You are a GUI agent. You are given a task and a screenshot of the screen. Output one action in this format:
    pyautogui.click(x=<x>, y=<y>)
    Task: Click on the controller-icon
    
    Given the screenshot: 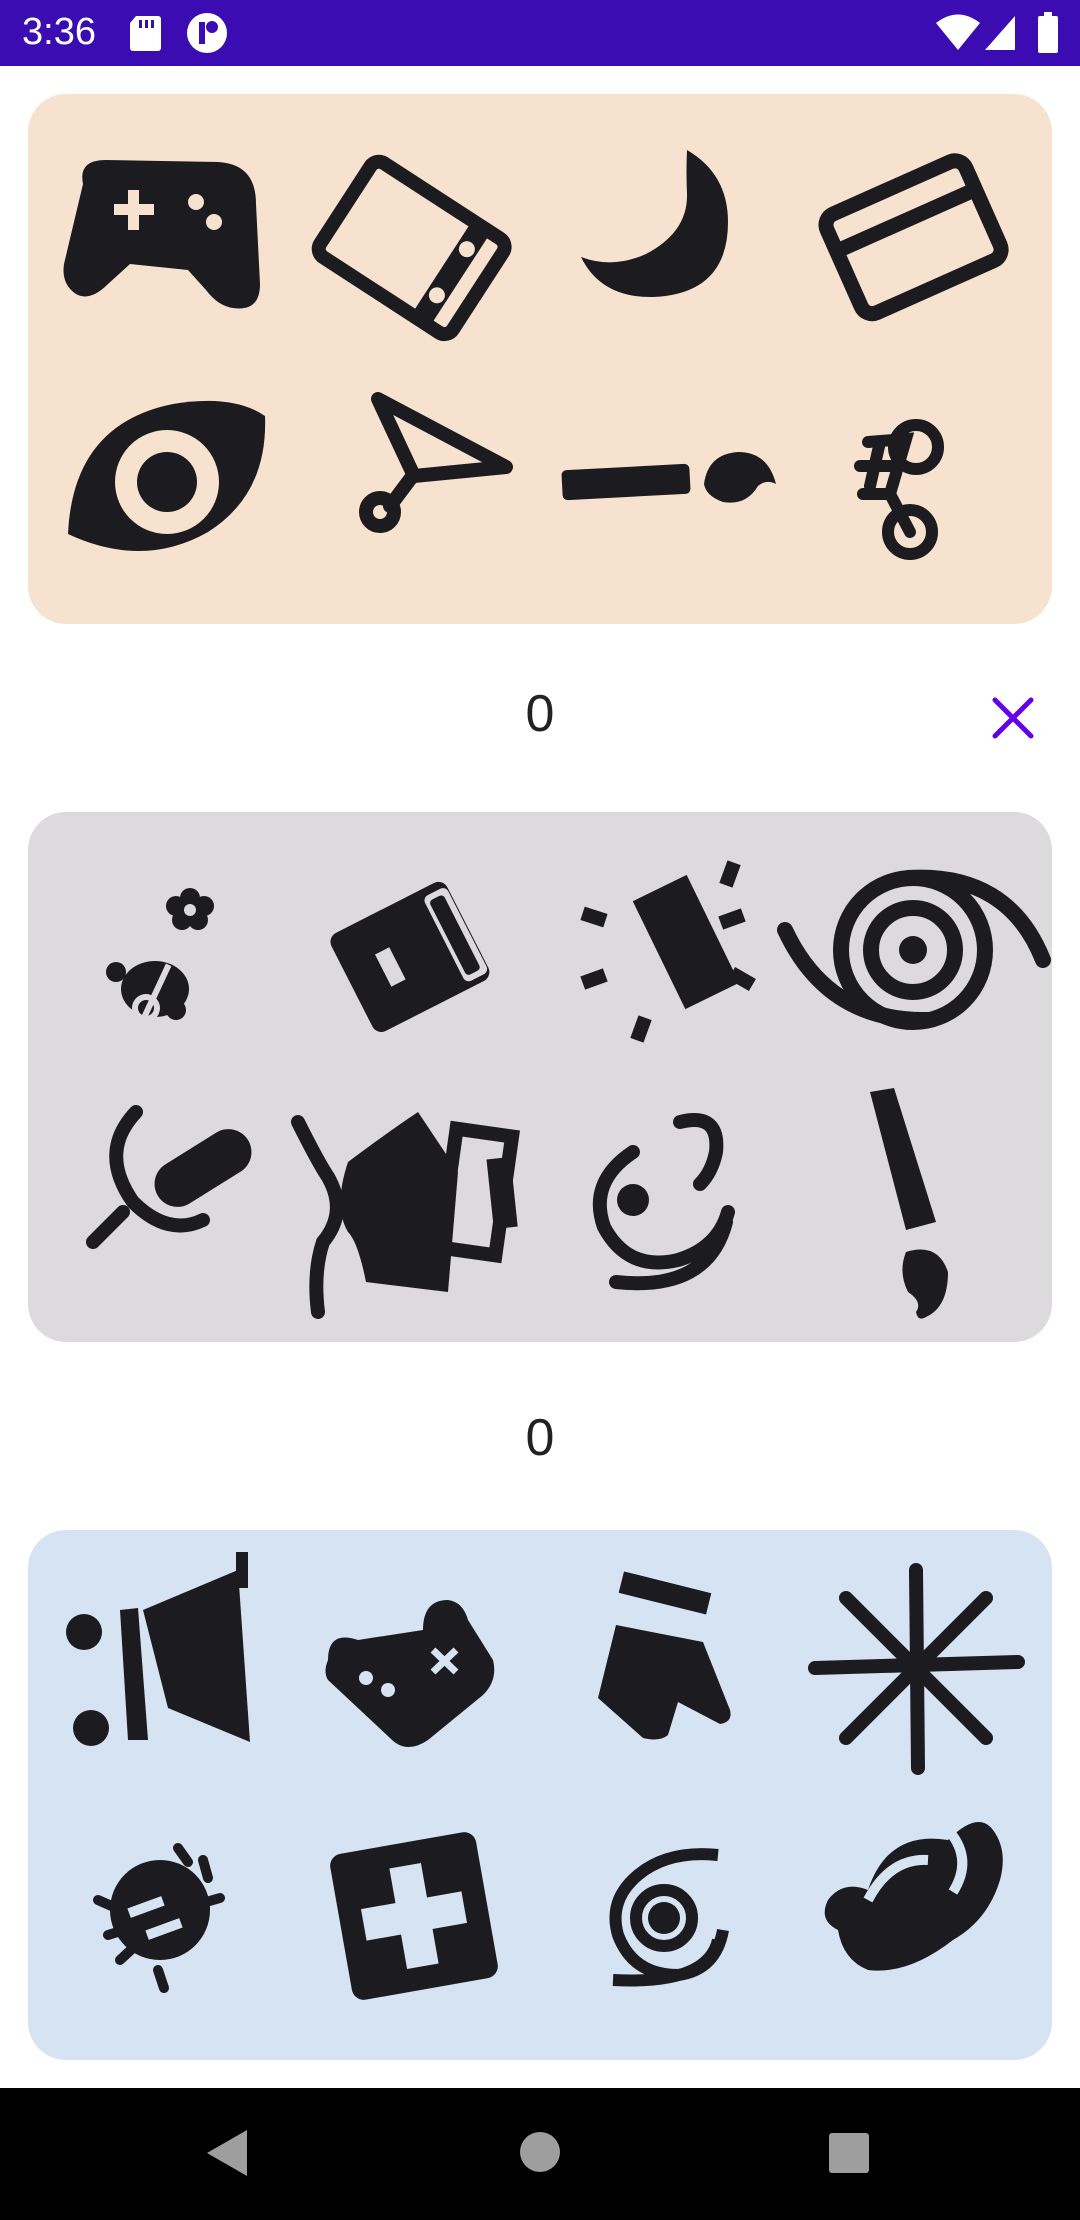 What is the action you would take?
    pyautogui.click(x=410, y=1674)
    